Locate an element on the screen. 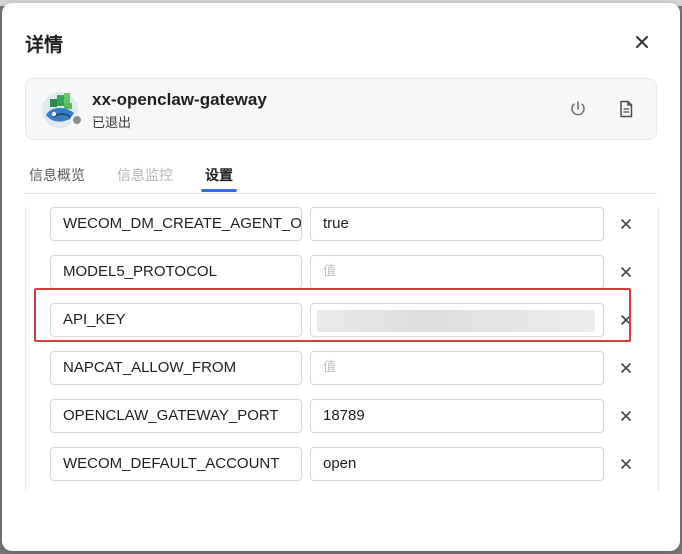  logs-button is located at coordinates (626, 109).